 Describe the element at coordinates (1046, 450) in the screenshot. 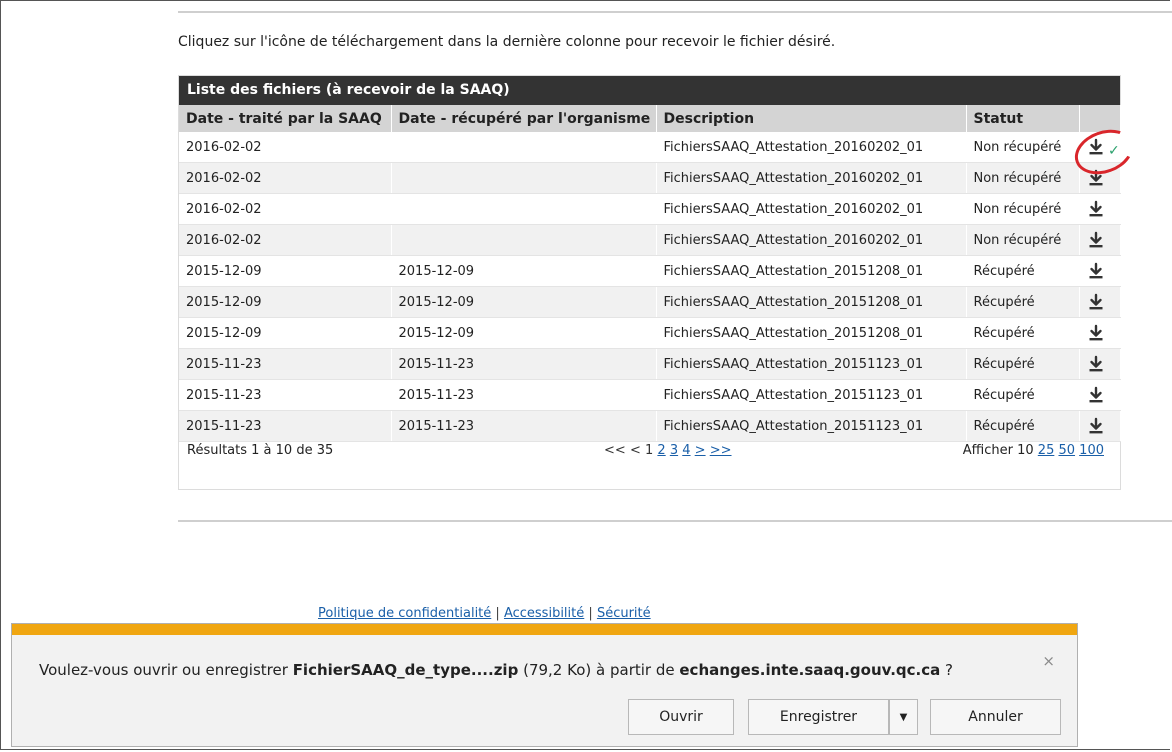

I see `page-size-25: 25` at that location.